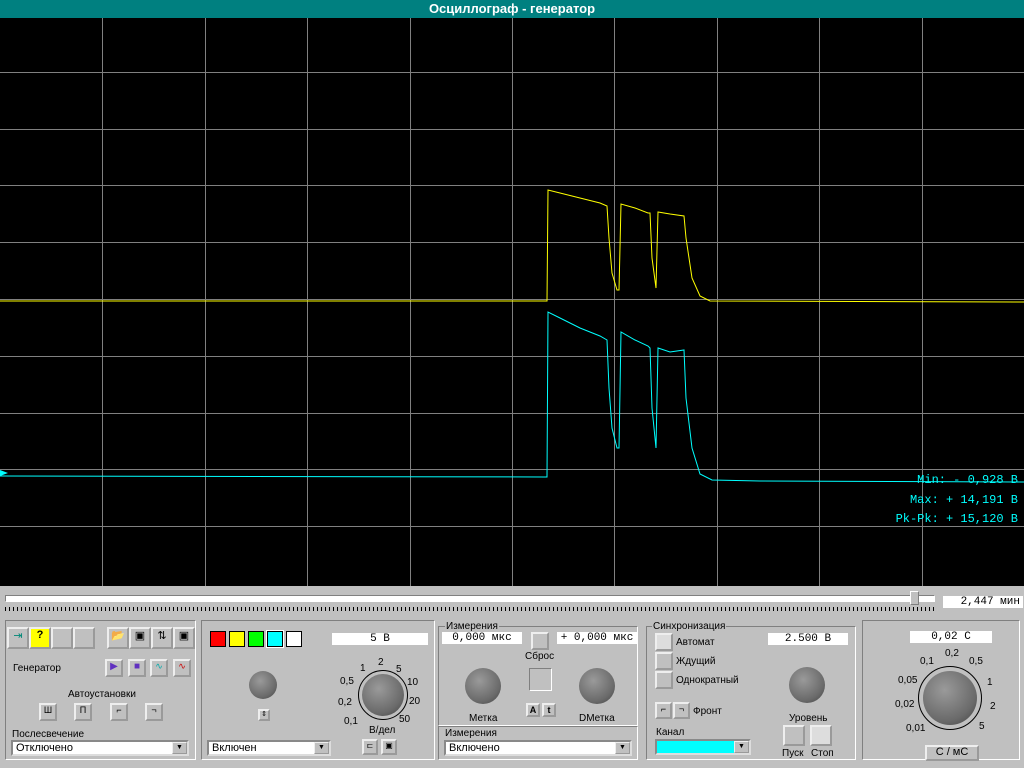  Describe the element at coordinates (707, 680) in the screenshot. I see `single-mode-label: Однократный` at that location.